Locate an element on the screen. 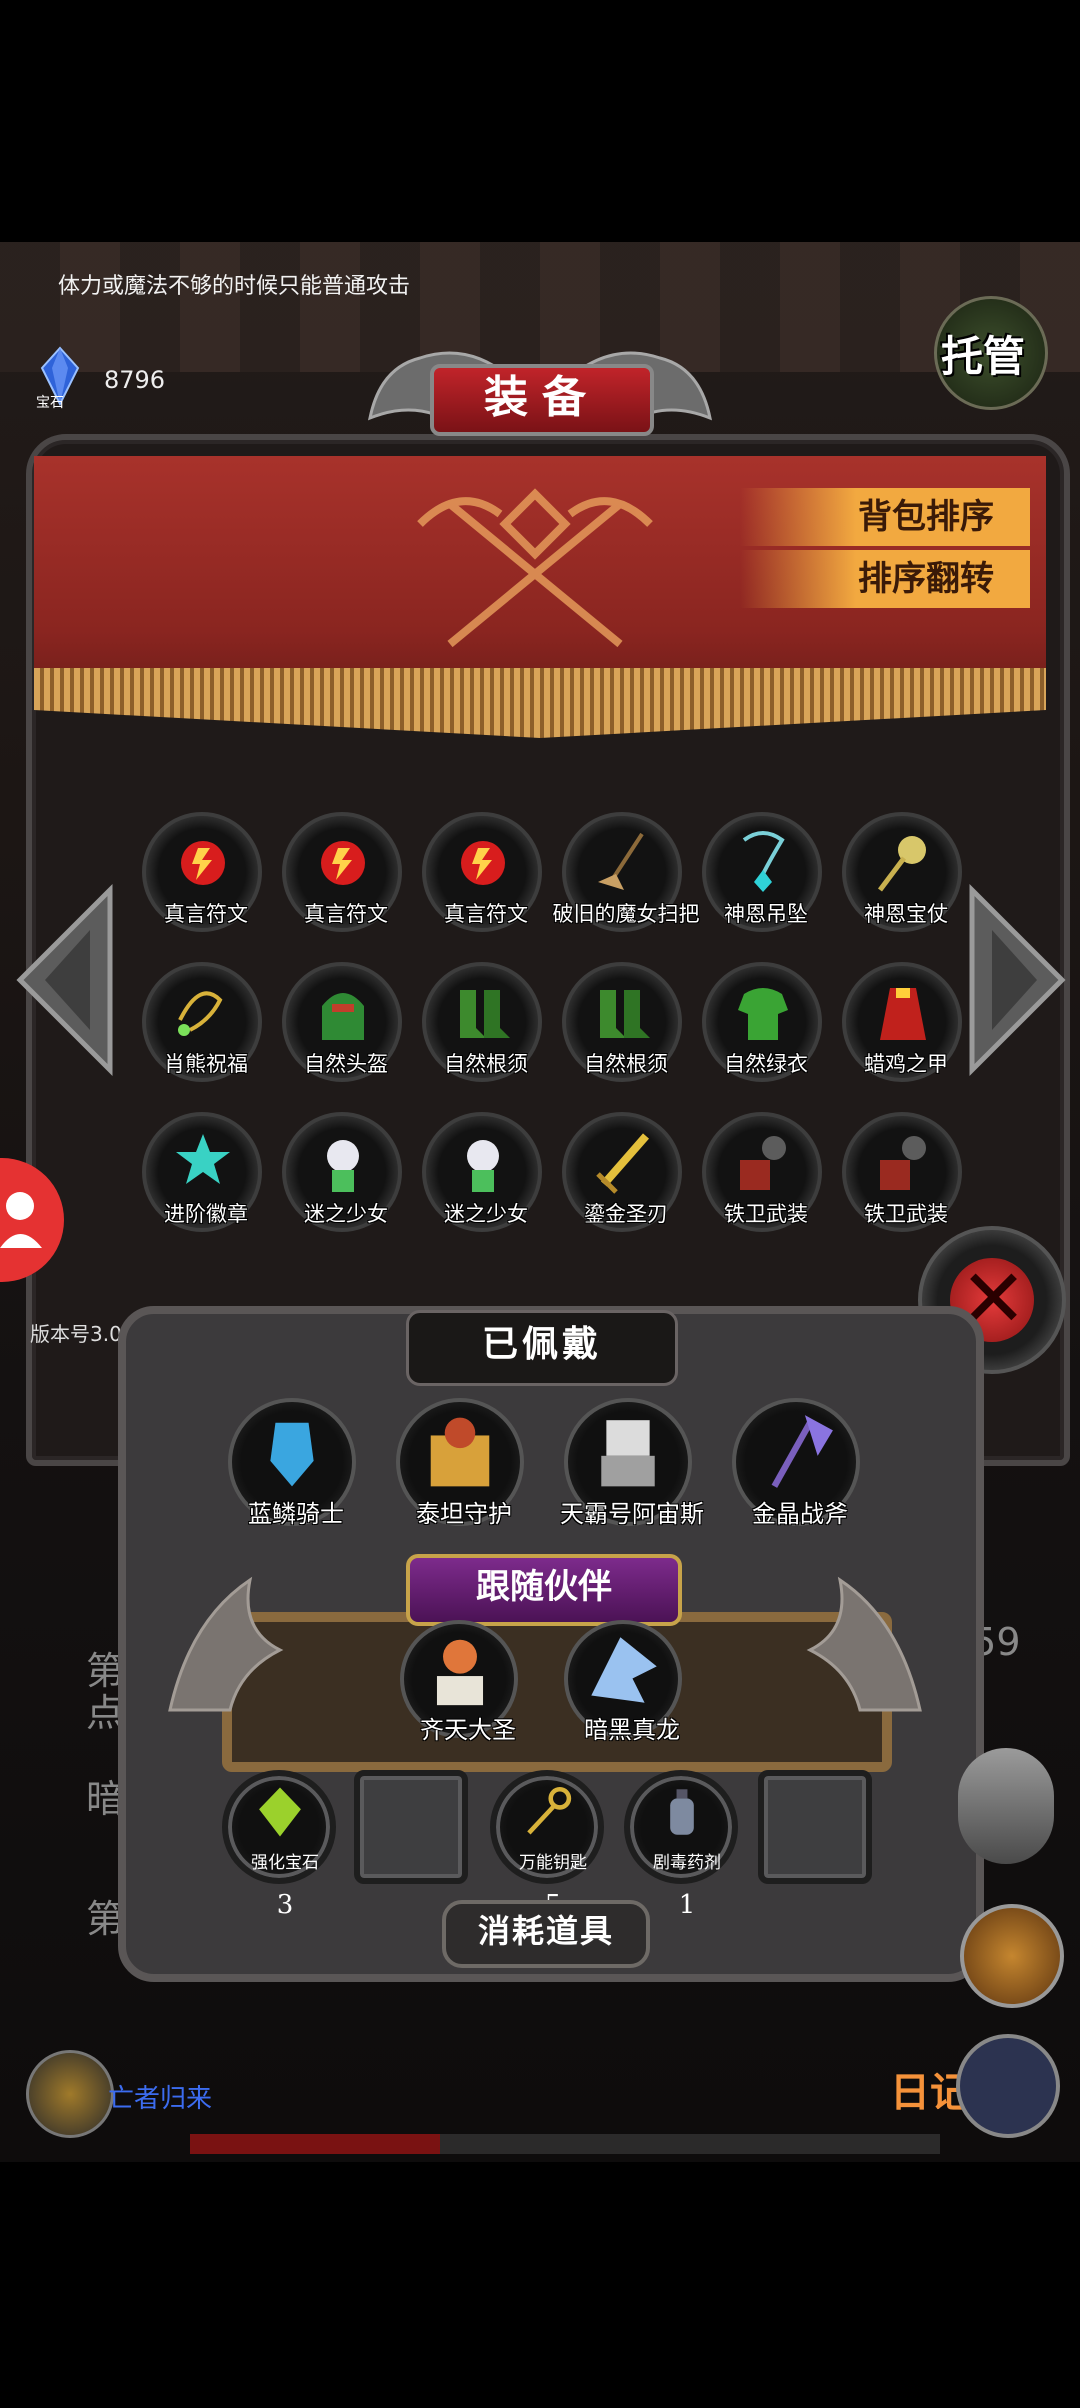 The height and width of the screenshot is (2408, 1080). equipment-slot: 自然绿衣 is located at coordinates (762, 1022).